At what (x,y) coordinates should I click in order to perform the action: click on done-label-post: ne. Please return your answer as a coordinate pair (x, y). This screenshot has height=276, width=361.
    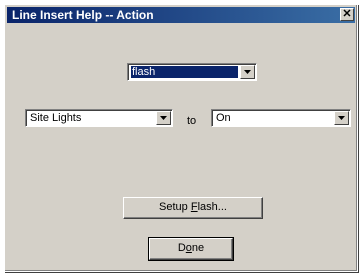
    Looking at the image, I should click on (198, 248).